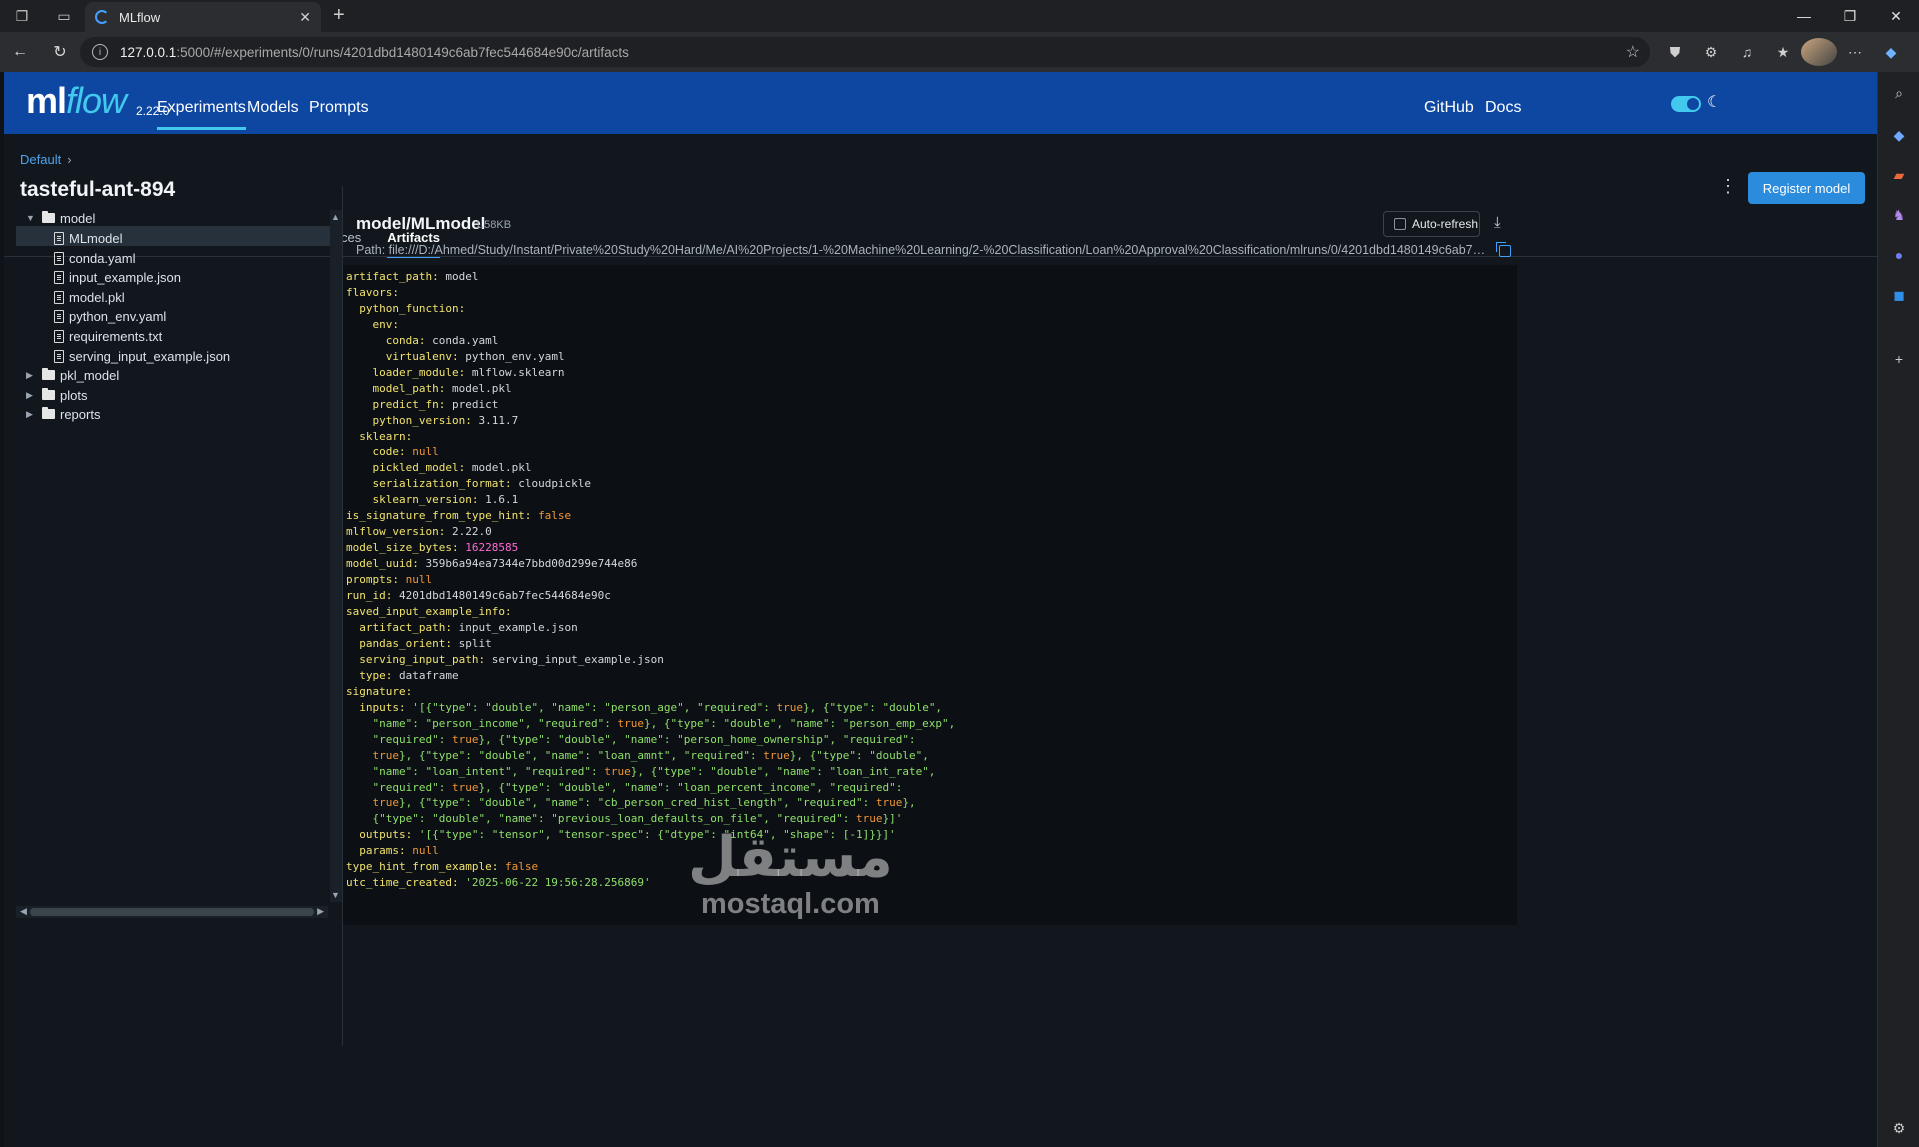 The height and width of the screenshot is (1147, 1919). Describe the element at coordinates (56, 395) in the screenshot. I see `tree-folder-plots: ▶ plots` at that location.